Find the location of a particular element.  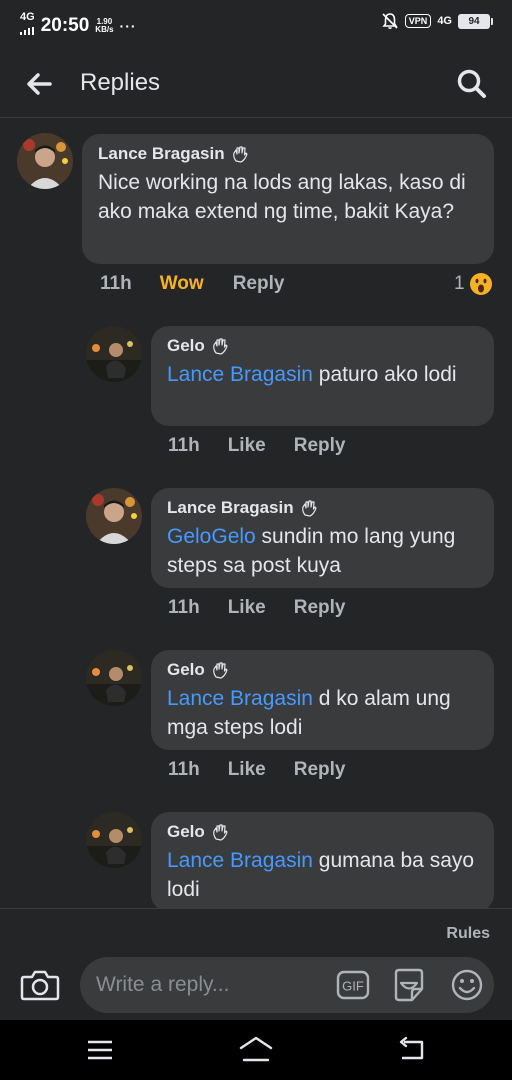

rules-link: Rules is located at coordinates (468, 934).